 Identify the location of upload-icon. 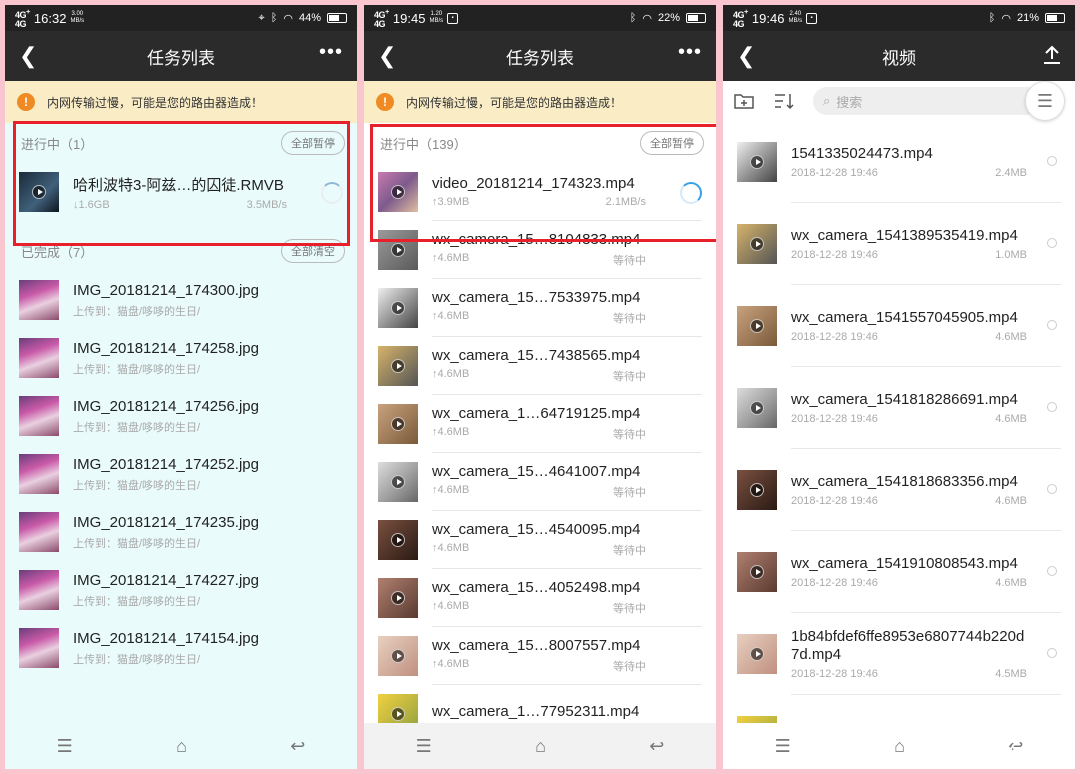
(1052, 55).